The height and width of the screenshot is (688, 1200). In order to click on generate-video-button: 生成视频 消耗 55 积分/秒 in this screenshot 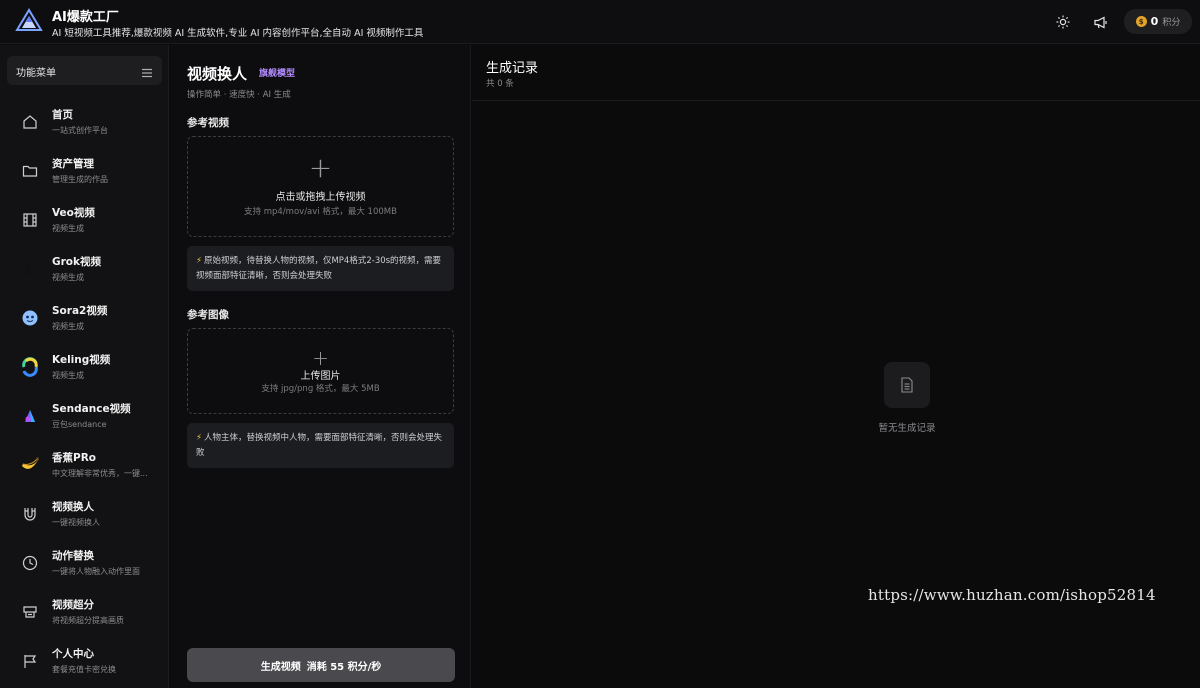, I will do `click(321, 665)`.